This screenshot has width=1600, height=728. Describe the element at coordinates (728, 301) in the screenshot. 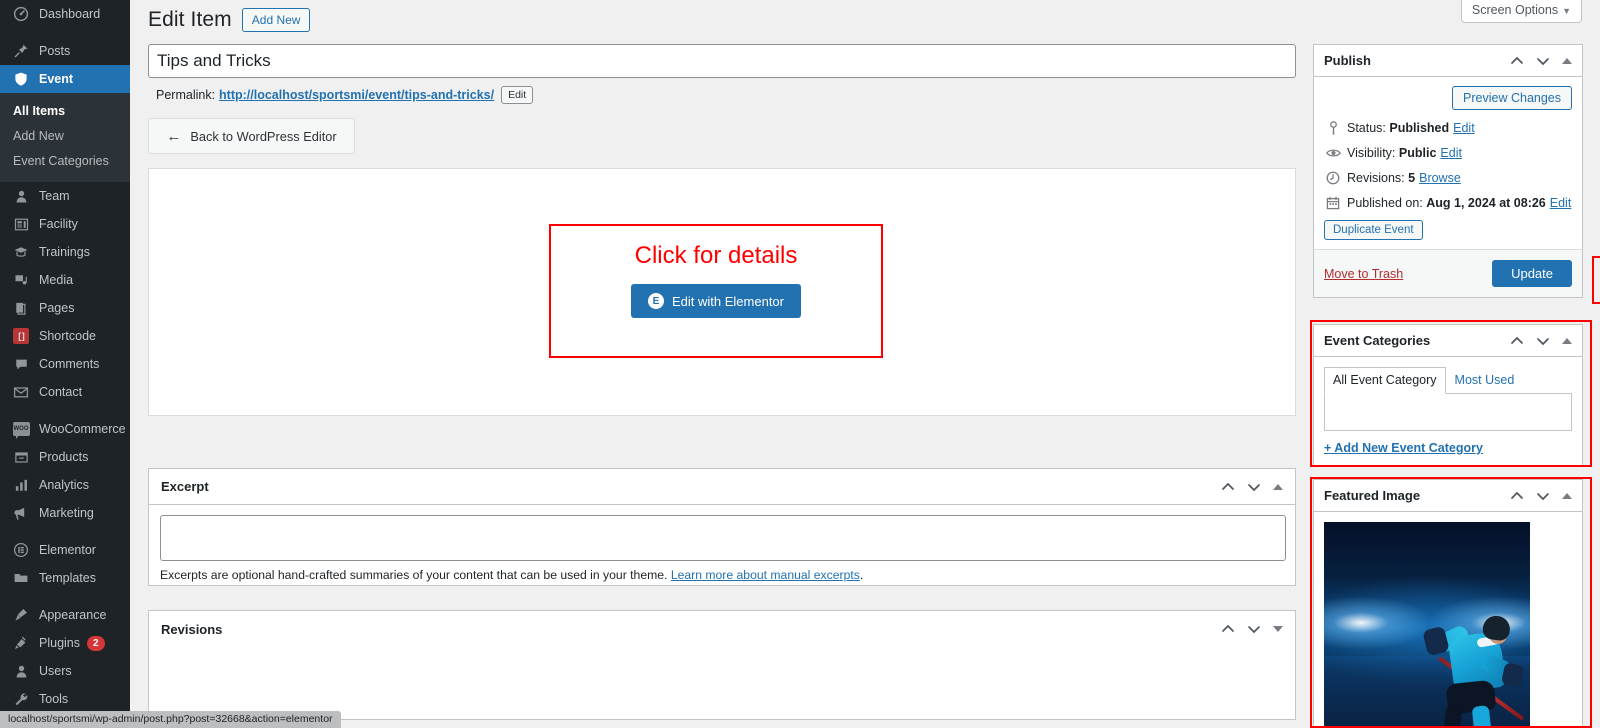

I see `elementor-button-label: Edit with Elementor` at that location.